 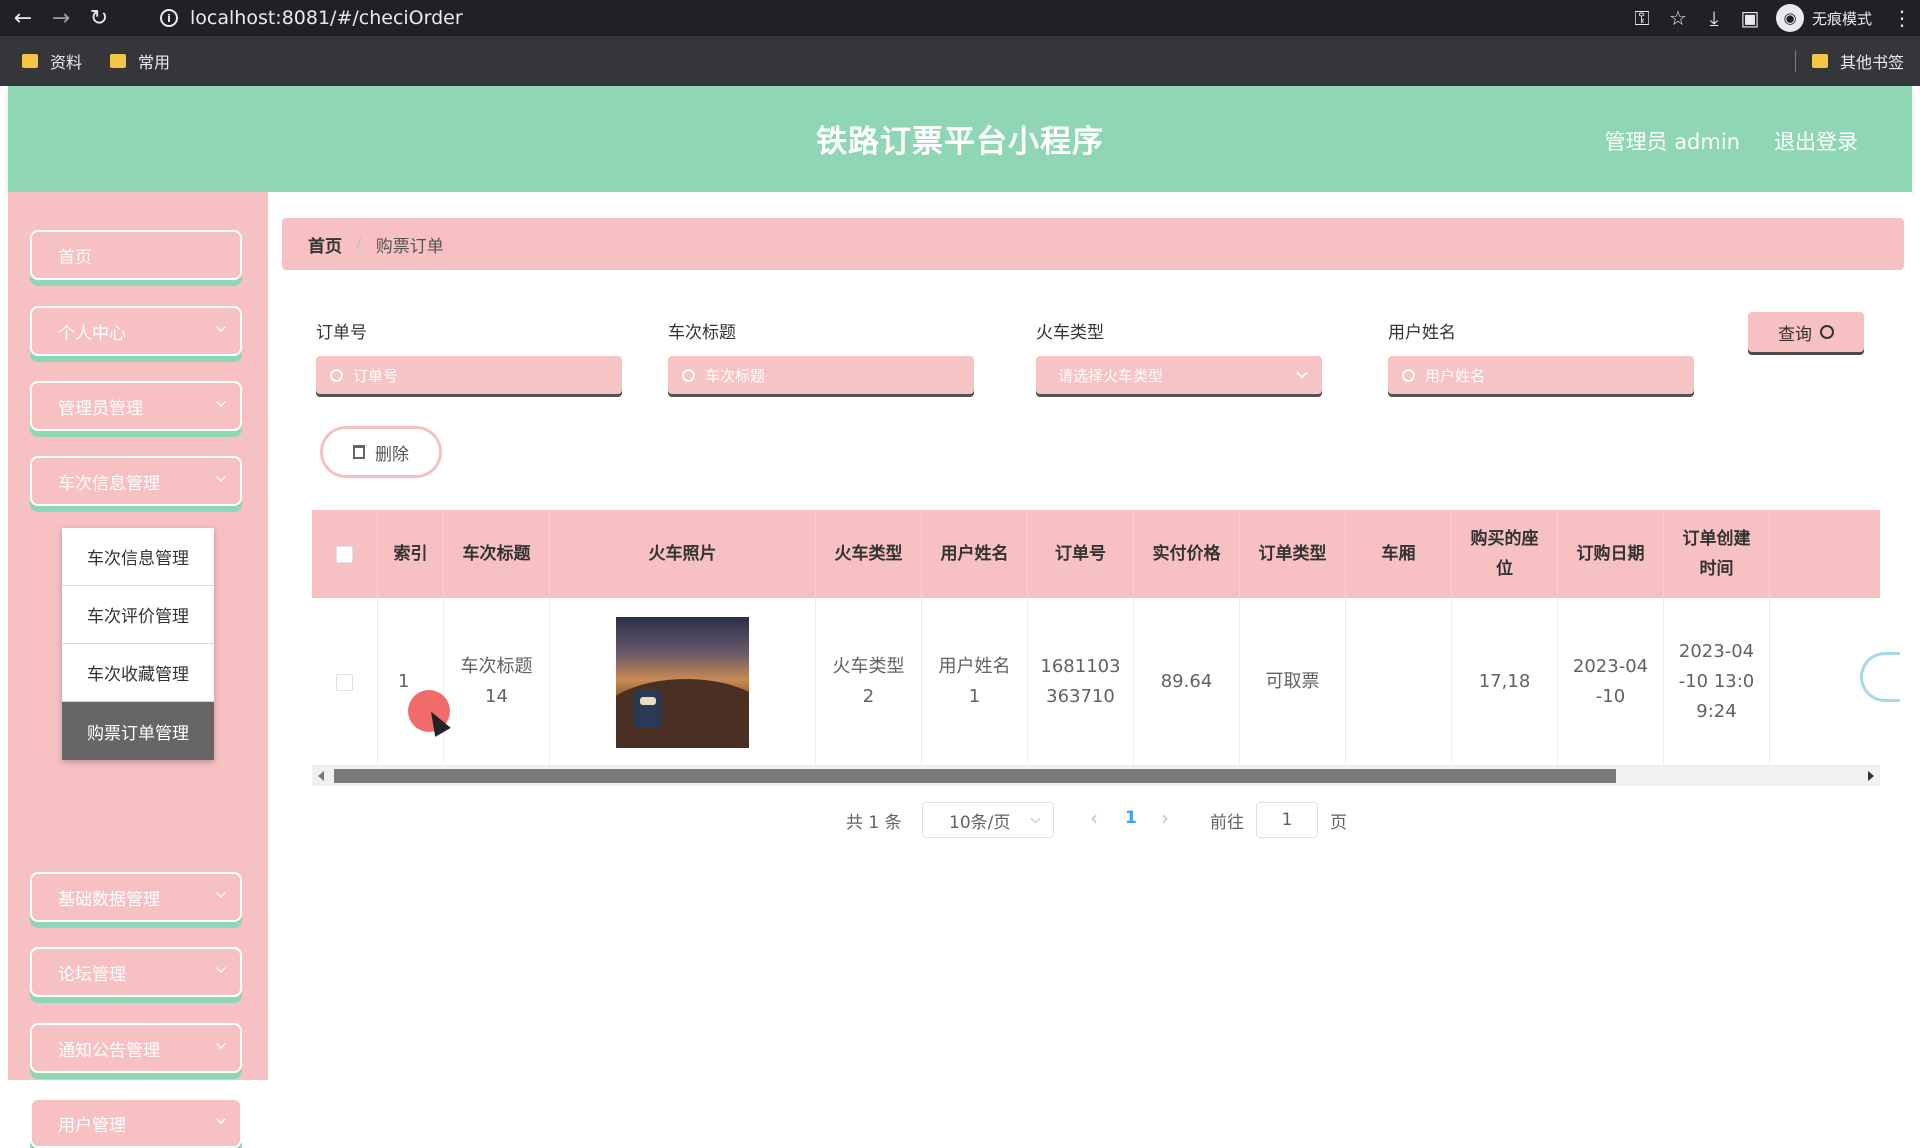 What do you see at coordinates (136, 897) in the screenshot?
I see `sidebar-item-basic-data-management: 基础数据管理` at bounding box center [136, 897].